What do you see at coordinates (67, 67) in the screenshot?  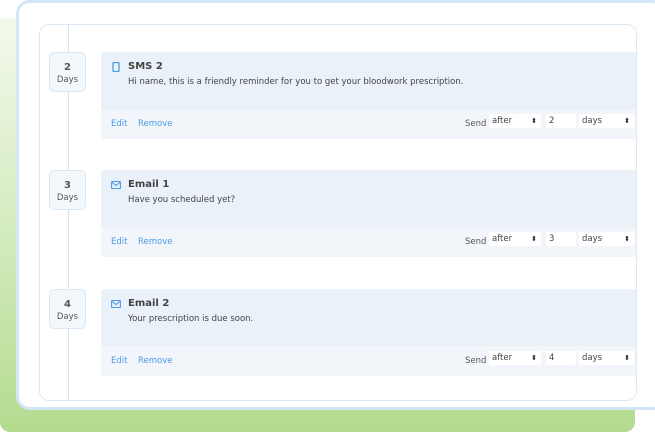 I see `delay-days: 2` at bounding box center [67, 67].